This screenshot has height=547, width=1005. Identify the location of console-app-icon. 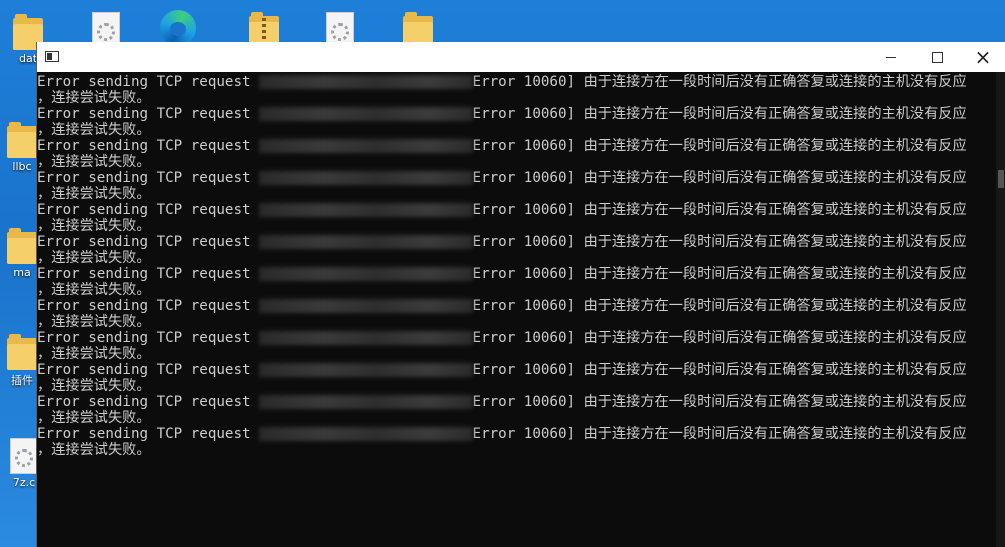
(52, 56).